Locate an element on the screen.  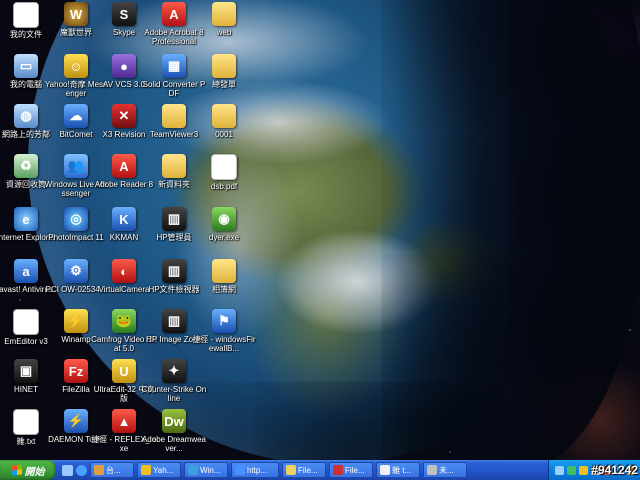
desktop-icon-label: 0001 is located at coordinates (224, 134).